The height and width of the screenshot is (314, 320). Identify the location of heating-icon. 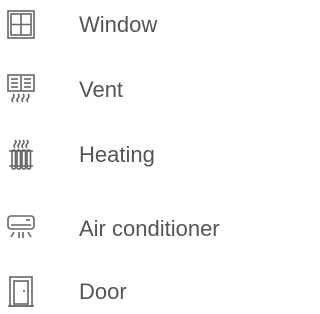
(21, 155).